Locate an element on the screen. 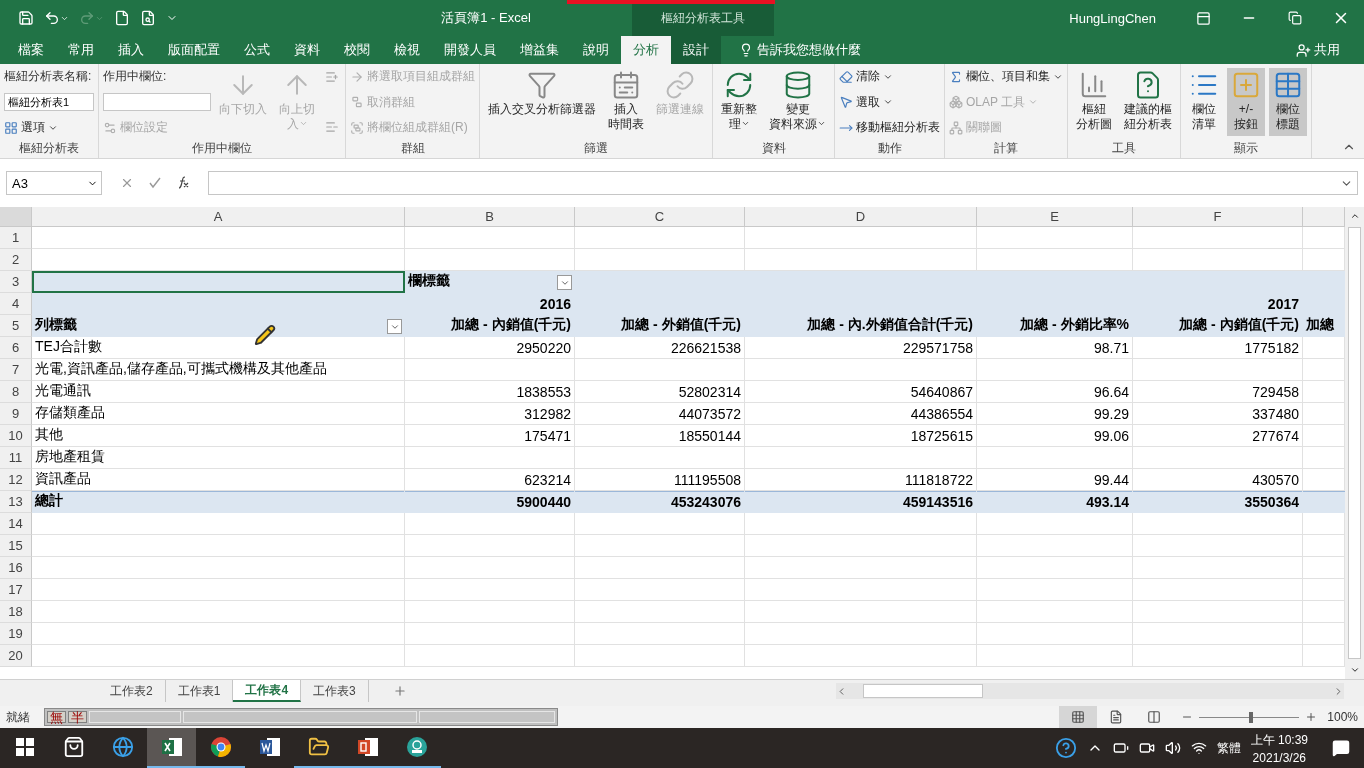 This screenshot has width=1364, height=768. ribbon-tab: 設計 is located at coordinates (696, 50).